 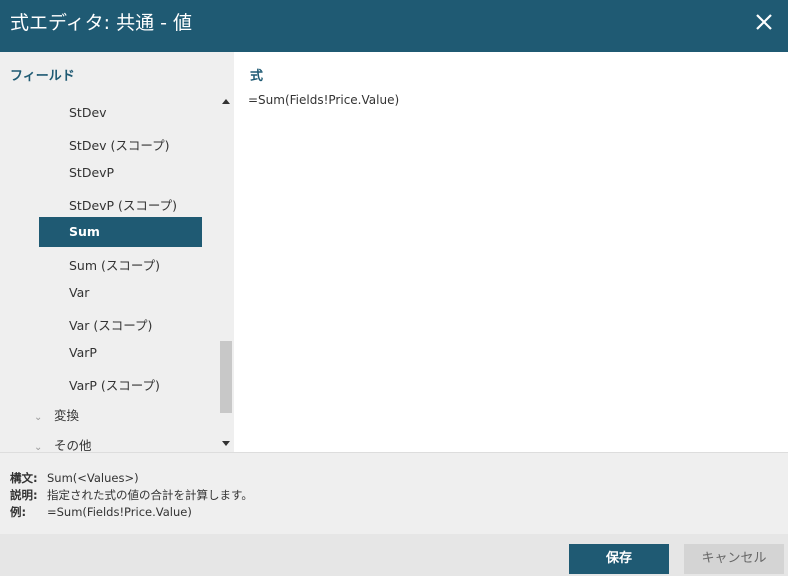 What do you see at coordinates (119, 144) in the screenshot?
I see `tree-item-stdev-scope: StDev (スコープ)` at bounding box center [119, 144].